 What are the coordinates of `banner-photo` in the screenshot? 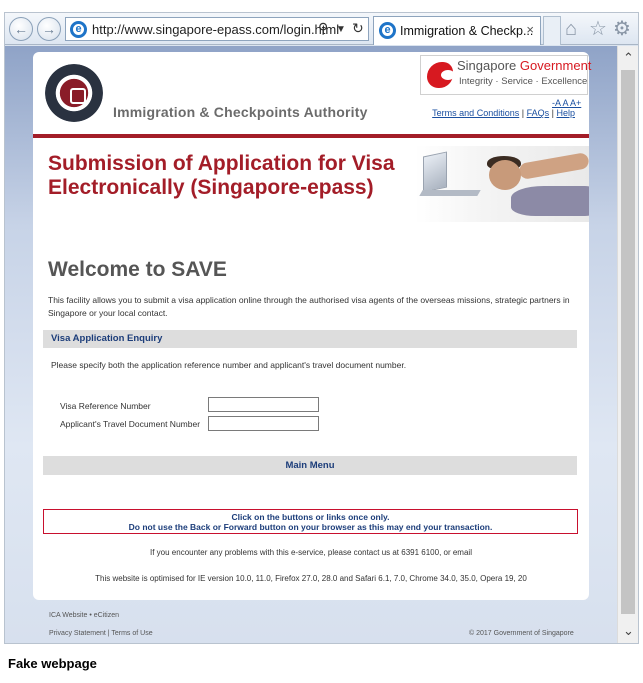 It's located at (502, 184).